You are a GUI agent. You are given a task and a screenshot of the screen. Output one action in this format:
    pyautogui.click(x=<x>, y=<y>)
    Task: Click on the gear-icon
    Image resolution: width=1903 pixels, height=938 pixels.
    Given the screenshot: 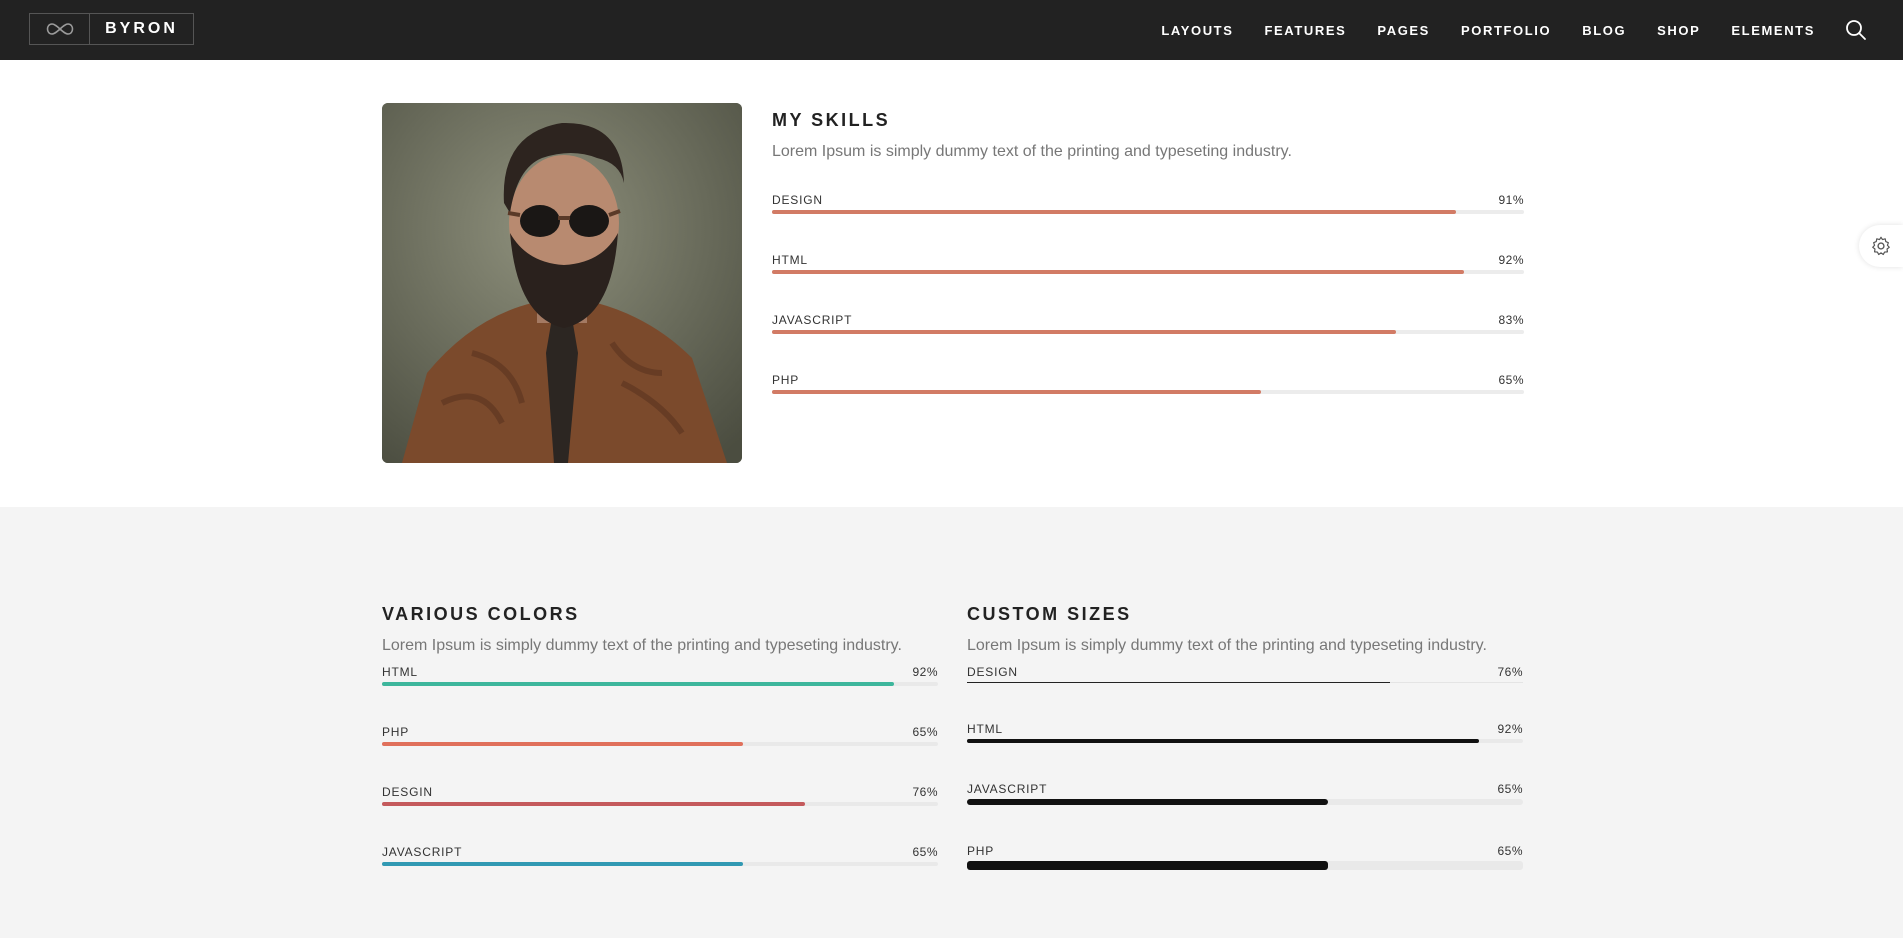 What is the action you would take?
    pyautogui.click(x=1881, y=246)
    